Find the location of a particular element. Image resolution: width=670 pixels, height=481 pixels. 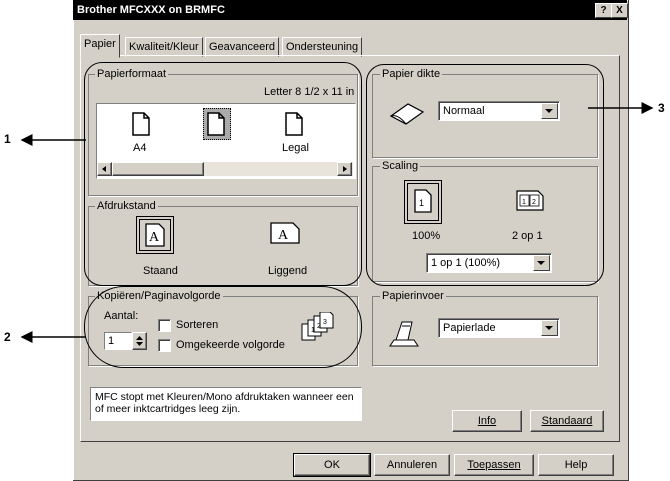

callout-label-1: 1 is located at coordinates (7, 139).